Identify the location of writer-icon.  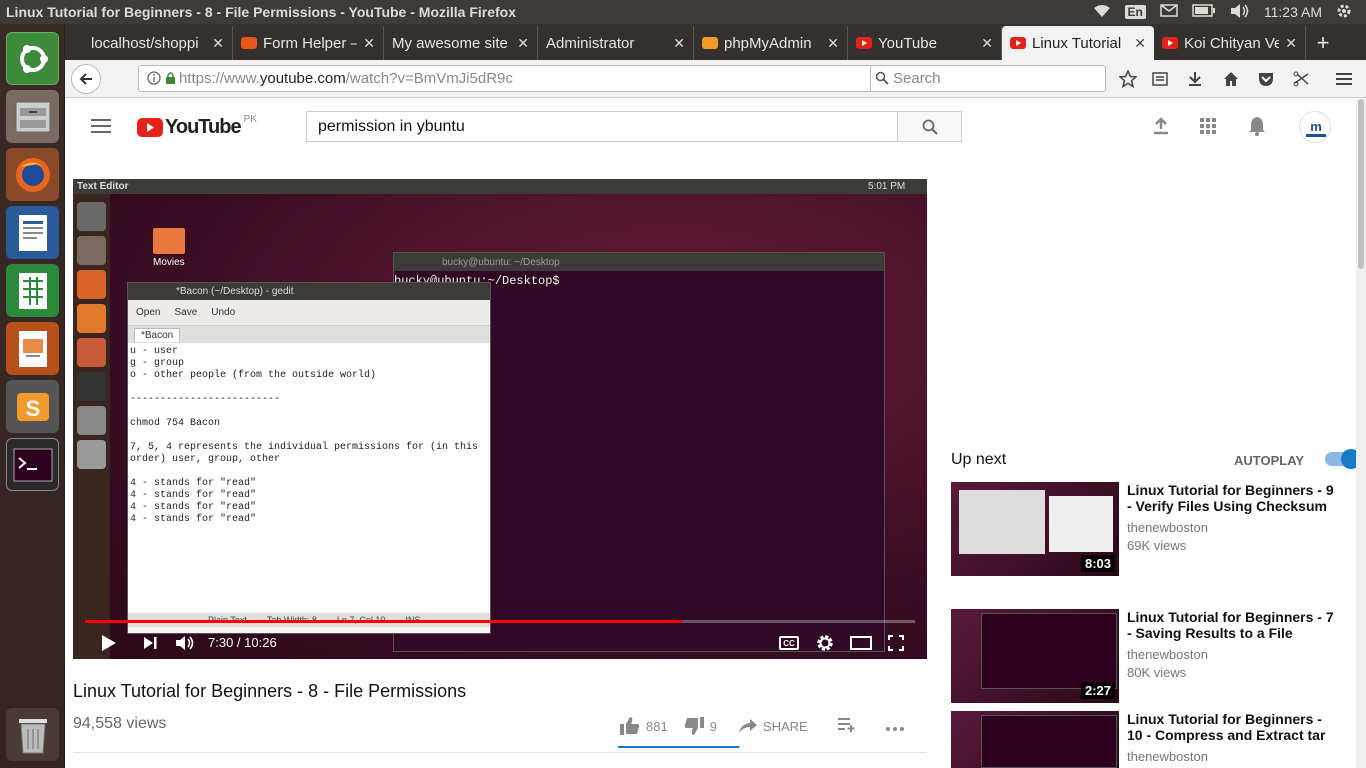
(32, 232).